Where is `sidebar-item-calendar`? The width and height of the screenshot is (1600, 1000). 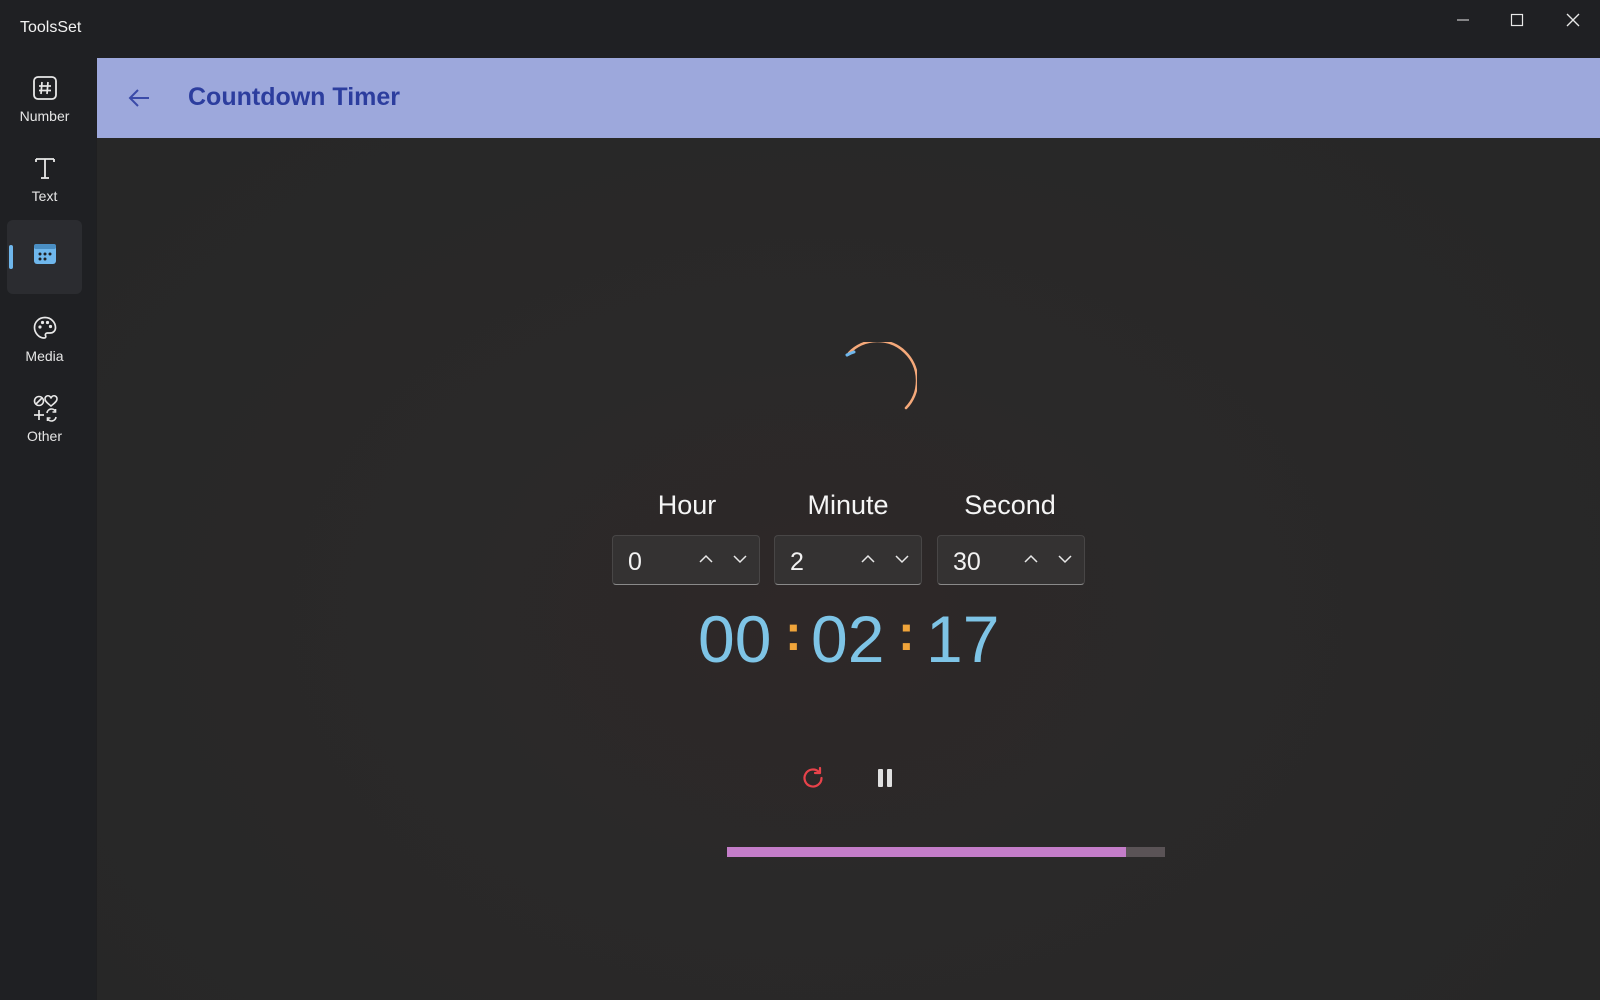 sidebar-item-calendar is located at coordinates (44, 257).